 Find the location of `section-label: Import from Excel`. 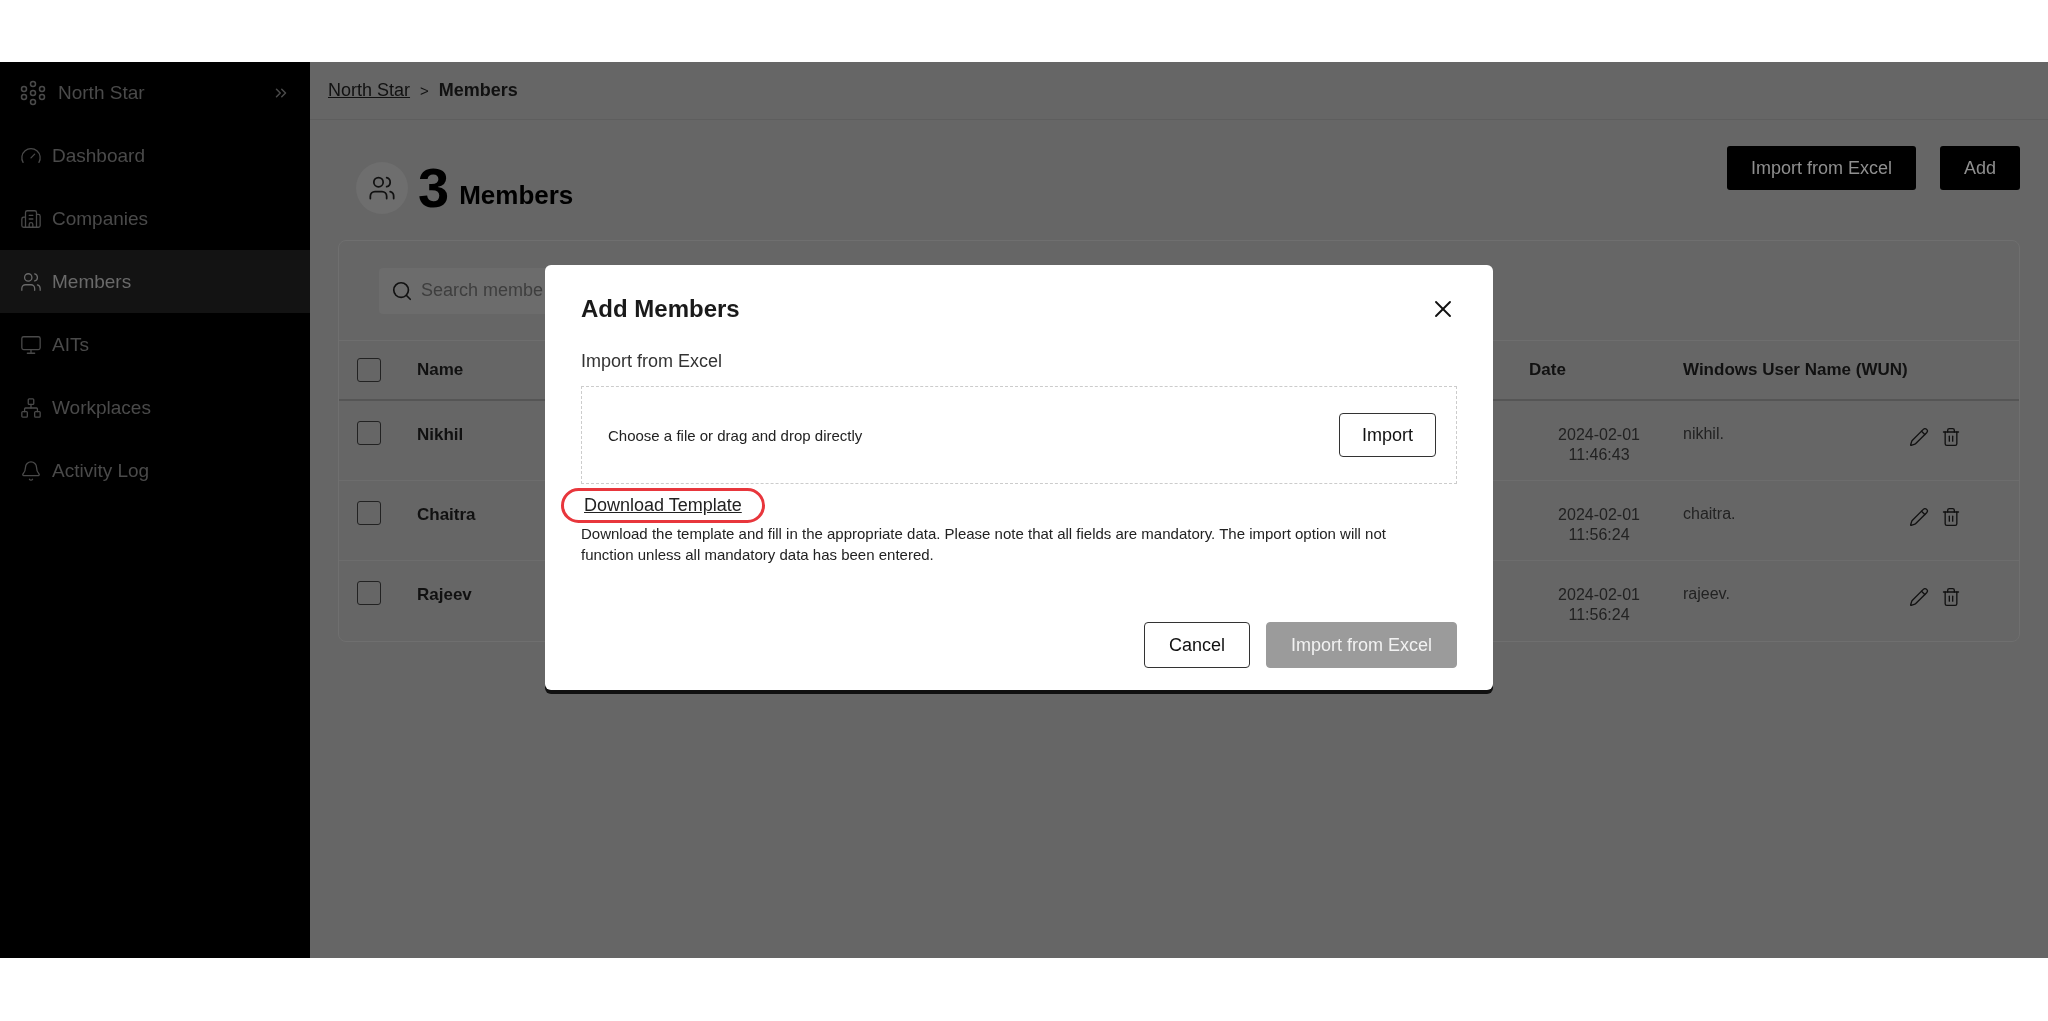

section-label: Import from Excel is located at coordinates (652, 361).